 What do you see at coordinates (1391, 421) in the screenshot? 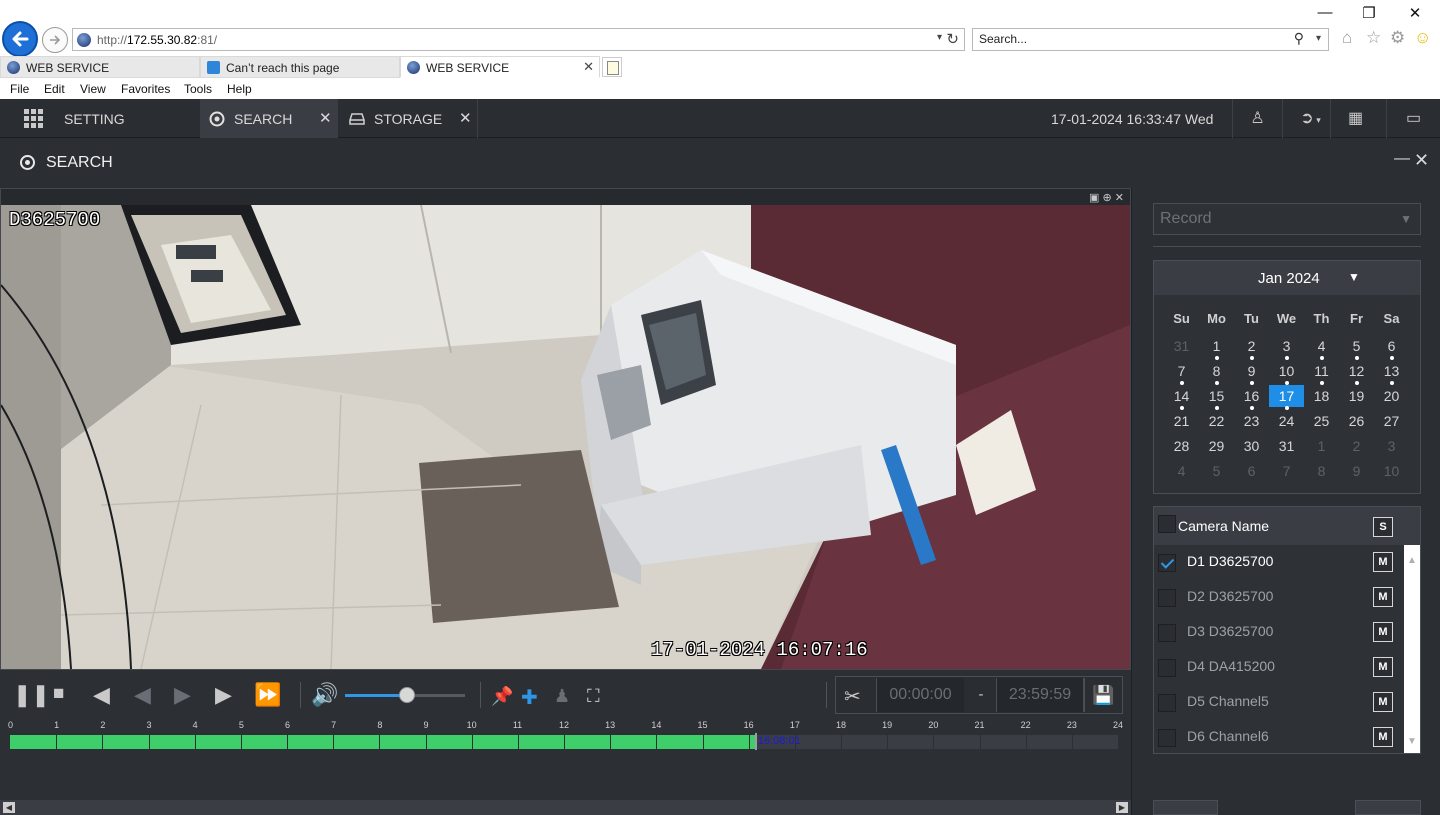
I see `calendar-day: 27` at bounding box center [1391, 421].